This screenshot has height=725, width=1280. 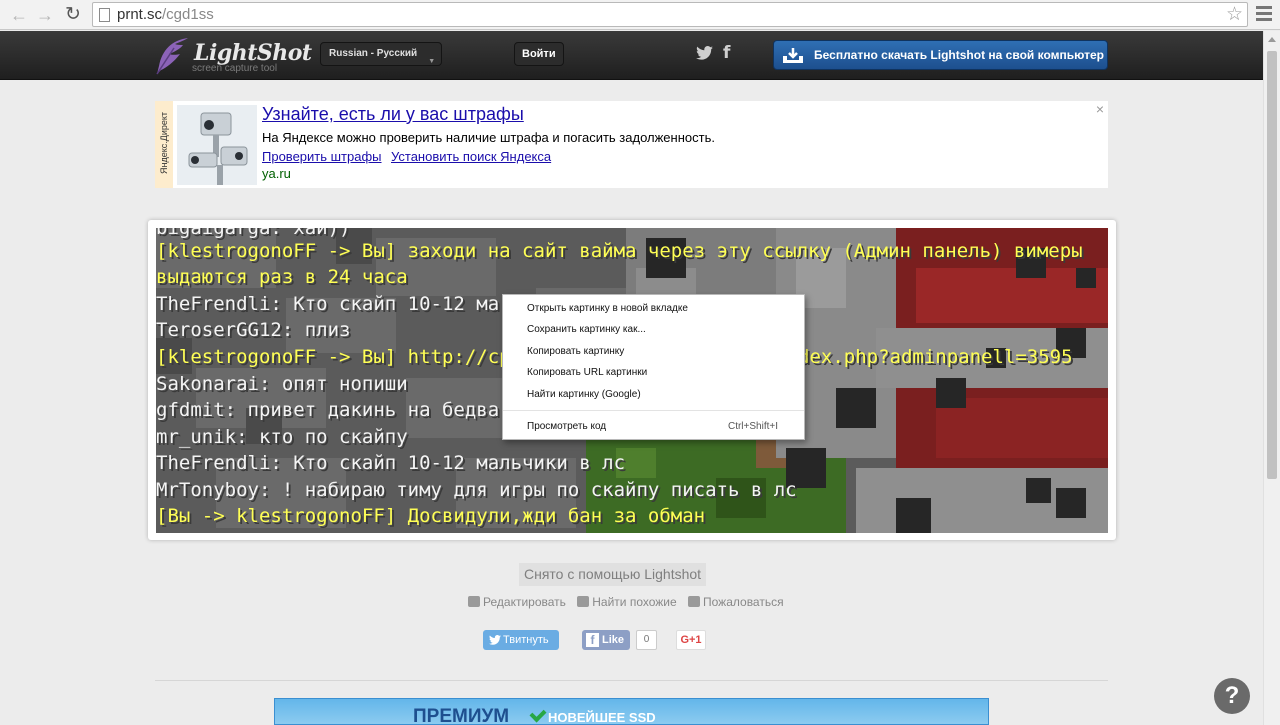 I want to click on google-plus-button: G+1, so click(x=691, y=640).